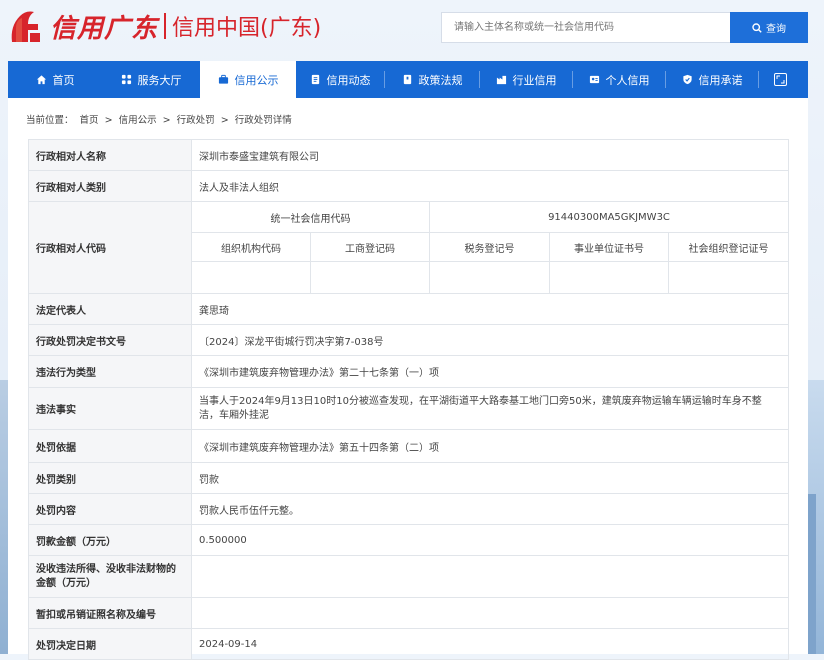 This screenshot has width=824, height=660. What do you see at coordinates (490, 371) in the screenshot?
I see `violation-type-value: 《深圳市建筑废弃物管理办法》第二十七条第（一）项` at bounding box center [490, 371].